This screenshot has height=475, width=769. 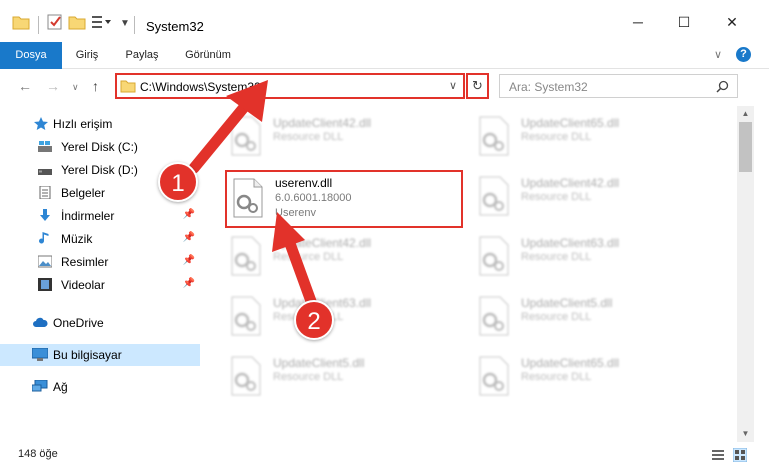 I want to click on sidebar-item-ag: Ağ, so click(x=100, y=387).